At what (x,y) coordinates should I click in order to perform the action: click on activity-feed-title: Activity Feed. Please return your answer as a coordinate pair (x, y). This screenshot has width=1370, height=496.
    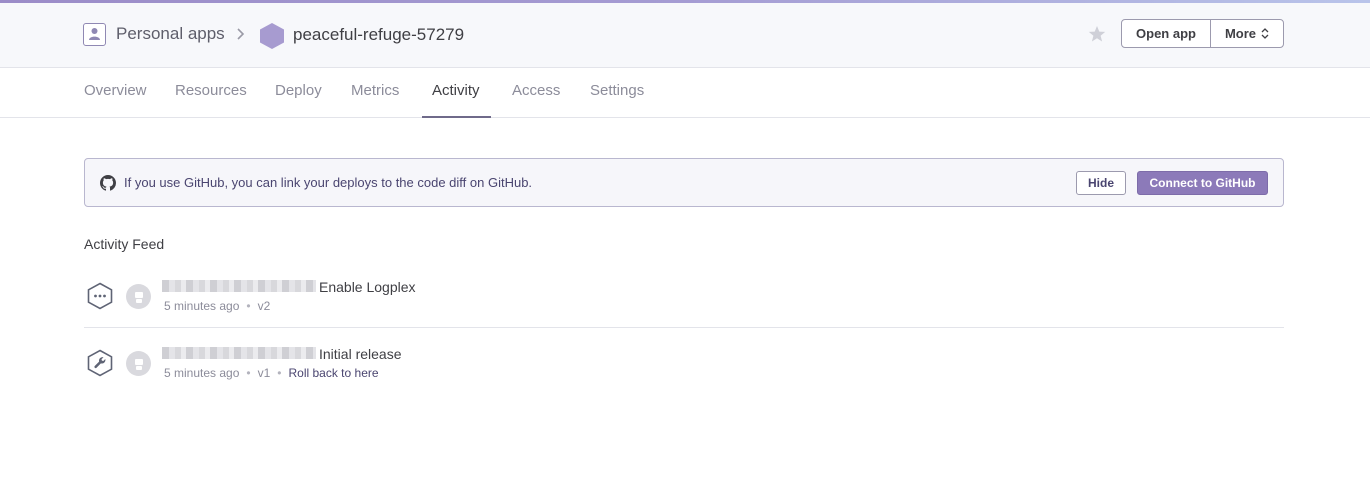
    Looking at the image, I should click on (124, 244).